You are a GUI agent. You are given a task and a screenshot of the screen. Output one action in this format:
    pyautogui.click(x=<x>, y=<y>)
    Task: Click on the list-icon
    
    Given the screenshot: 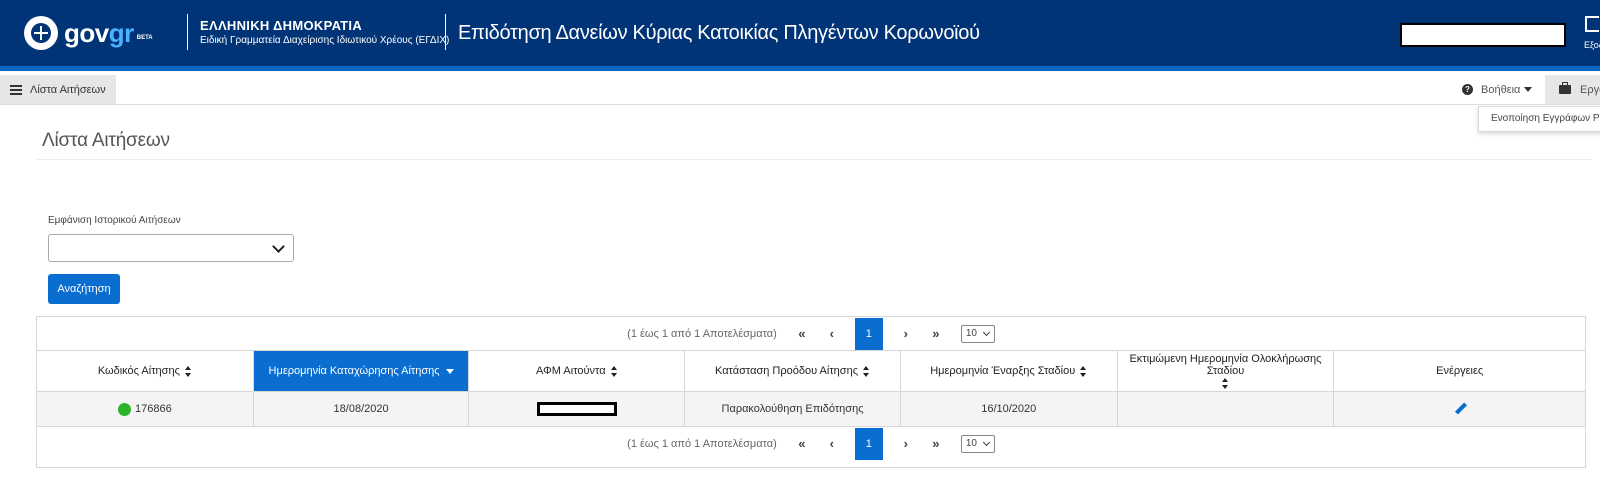 What is the action you would take?
    pyautogui.click(x=16, y=89)
    